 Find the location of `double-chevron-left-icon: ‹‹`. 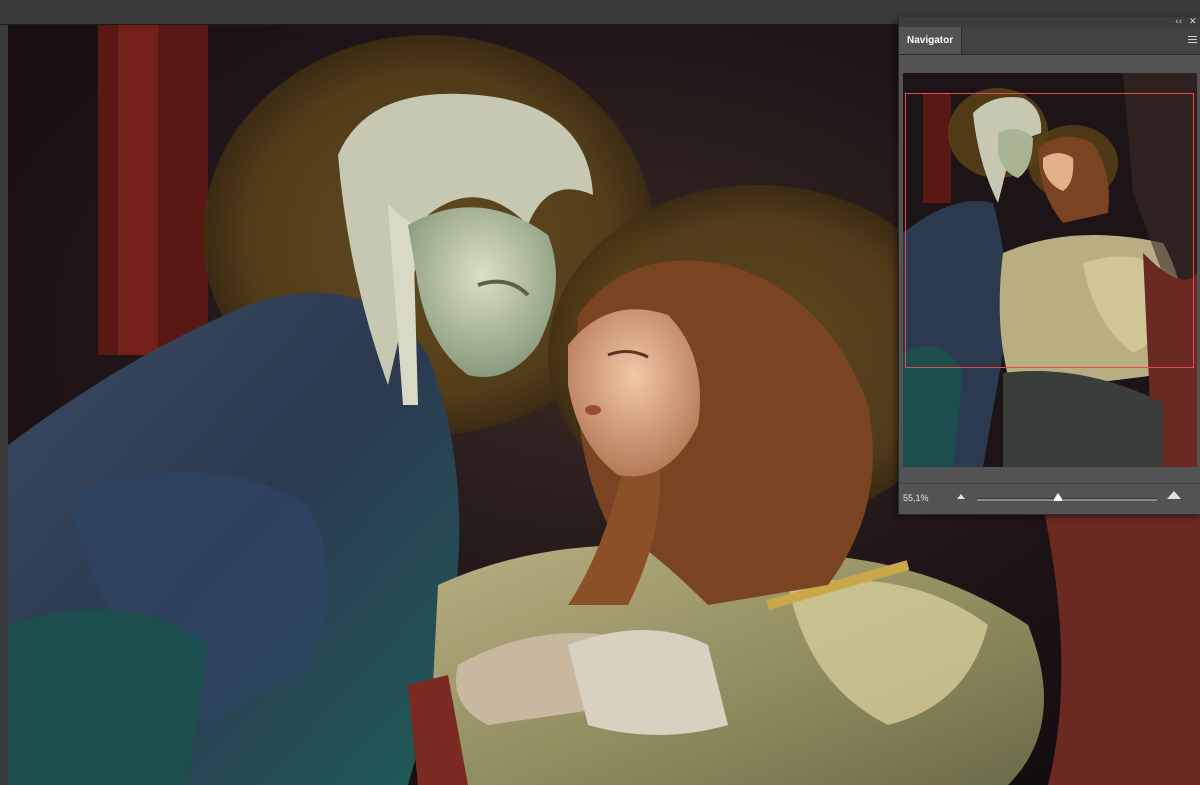

double-chevron-left-icon: ‹‹ is located at coordinates (1178, 22).